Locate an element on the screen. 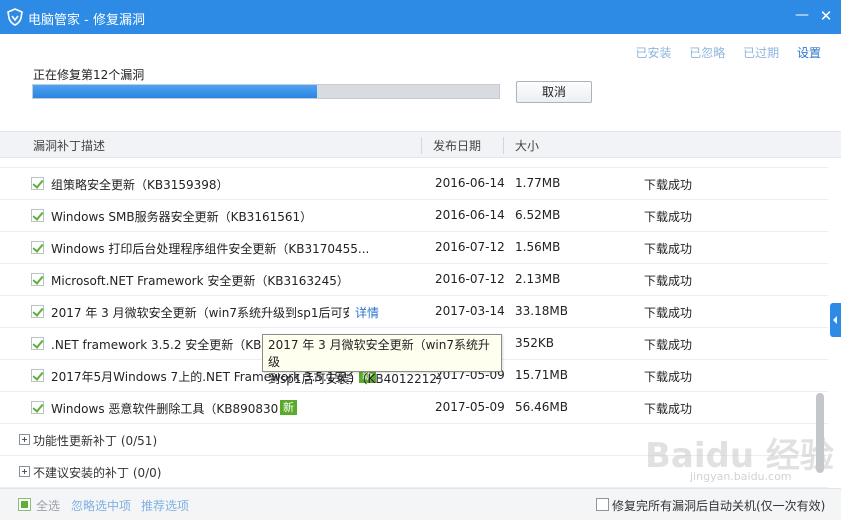  patch-name: .NET framework 3.5.2 安全更新（KB401457 is located at coordinates (157, 345).